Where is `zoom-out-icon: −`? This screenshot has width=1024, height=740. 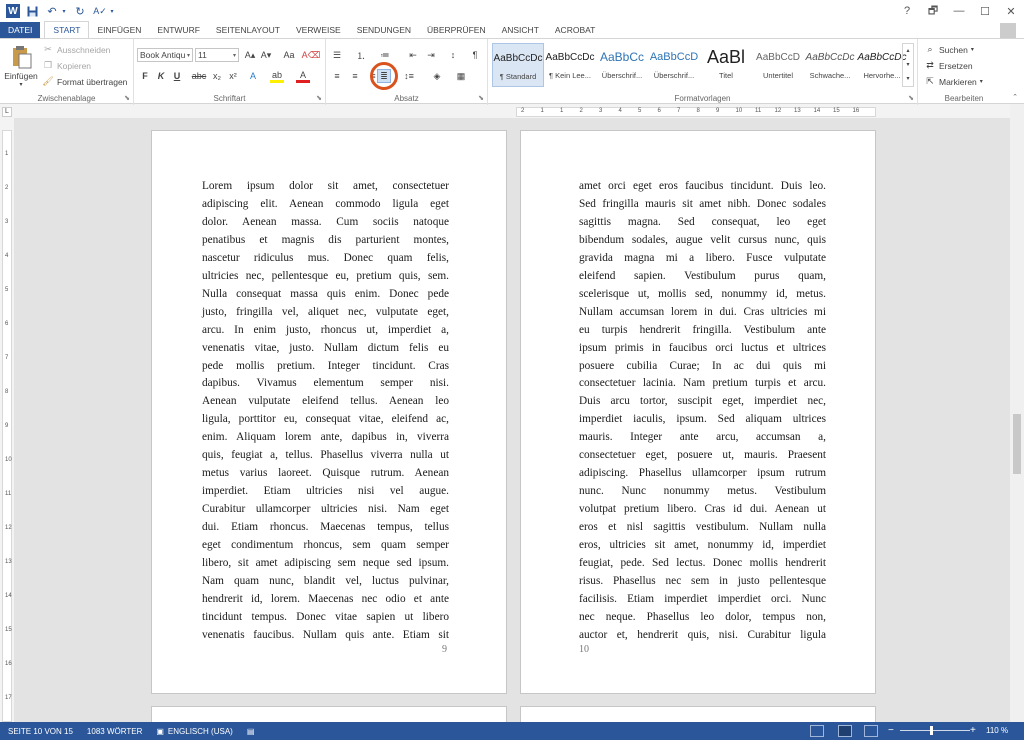
zoom-out-icon: − is located at coordinates (891, 730).